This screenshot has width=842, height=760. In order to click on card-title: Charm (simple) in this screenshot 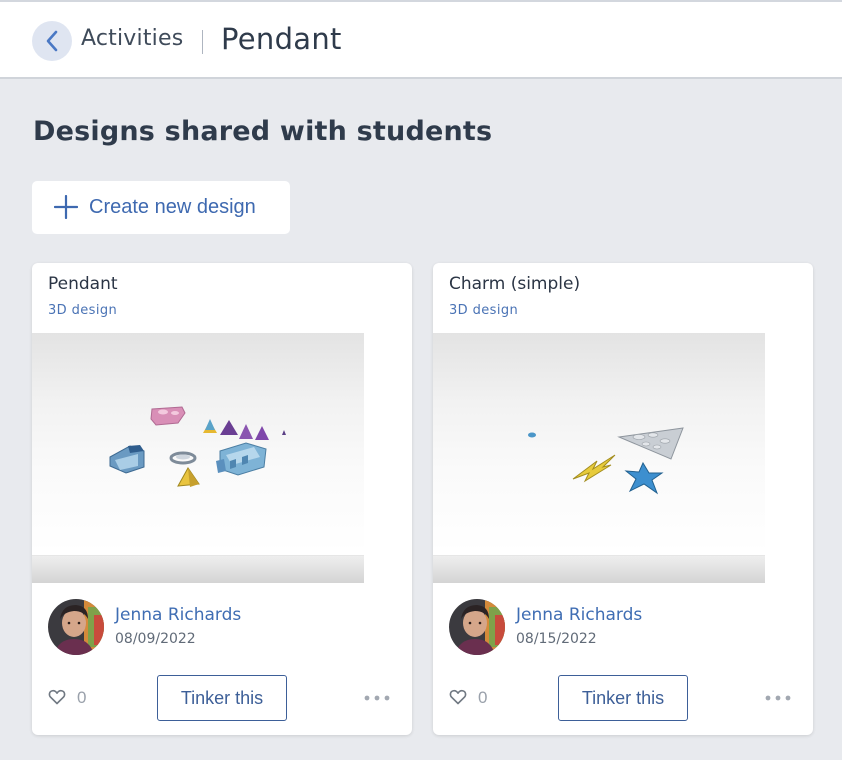, I will do `click(514, 284)`.